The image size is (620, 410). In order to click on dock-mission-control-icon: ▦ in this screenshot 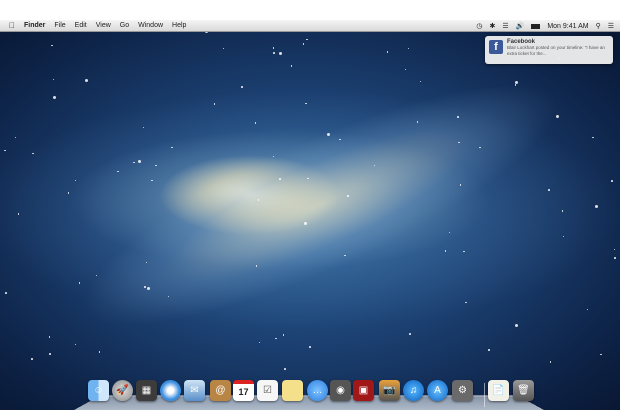, I will do `click(146, 390)`.